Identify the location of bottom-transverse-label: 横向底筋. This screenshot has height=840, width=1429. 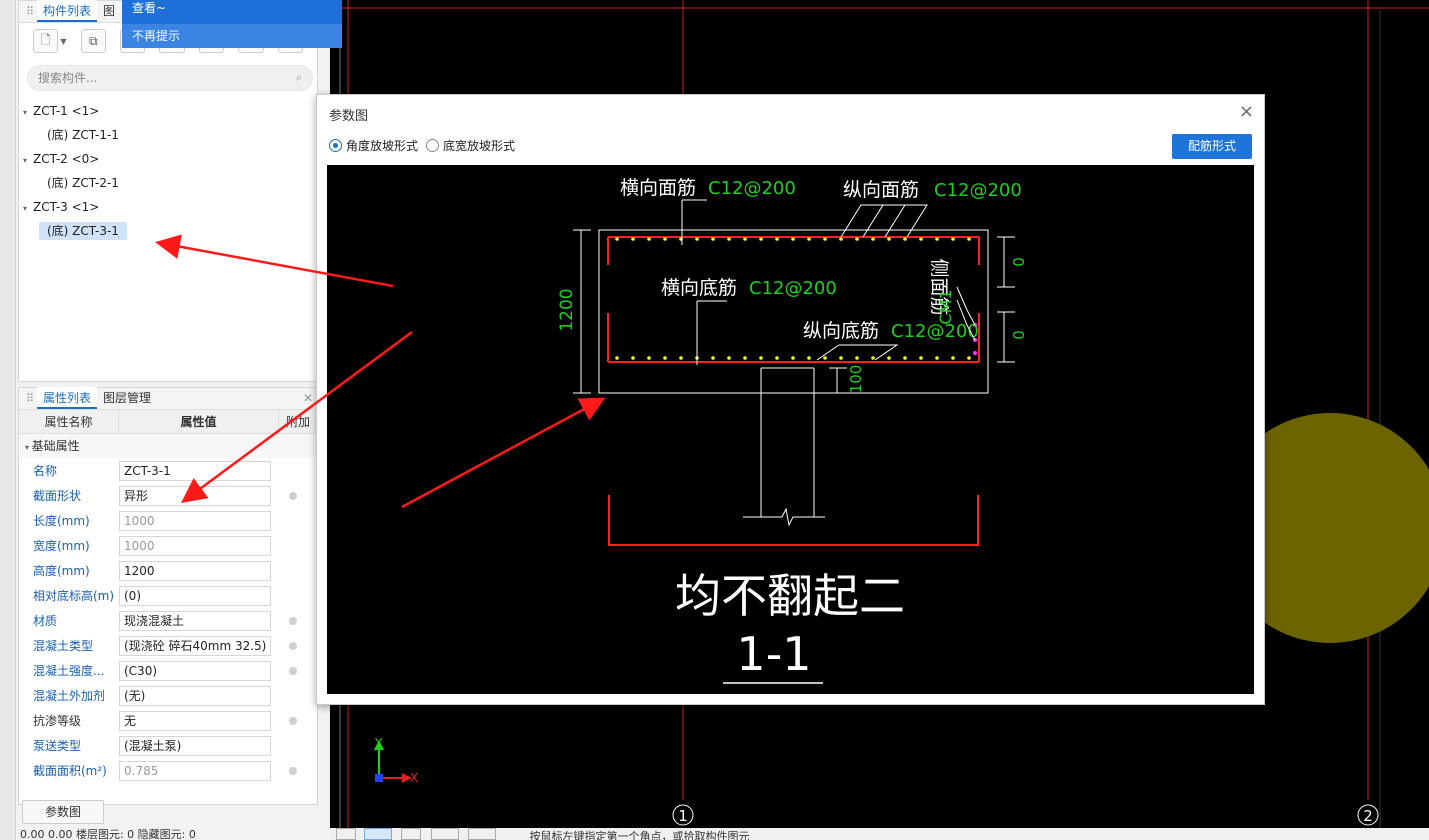
(699, 288).